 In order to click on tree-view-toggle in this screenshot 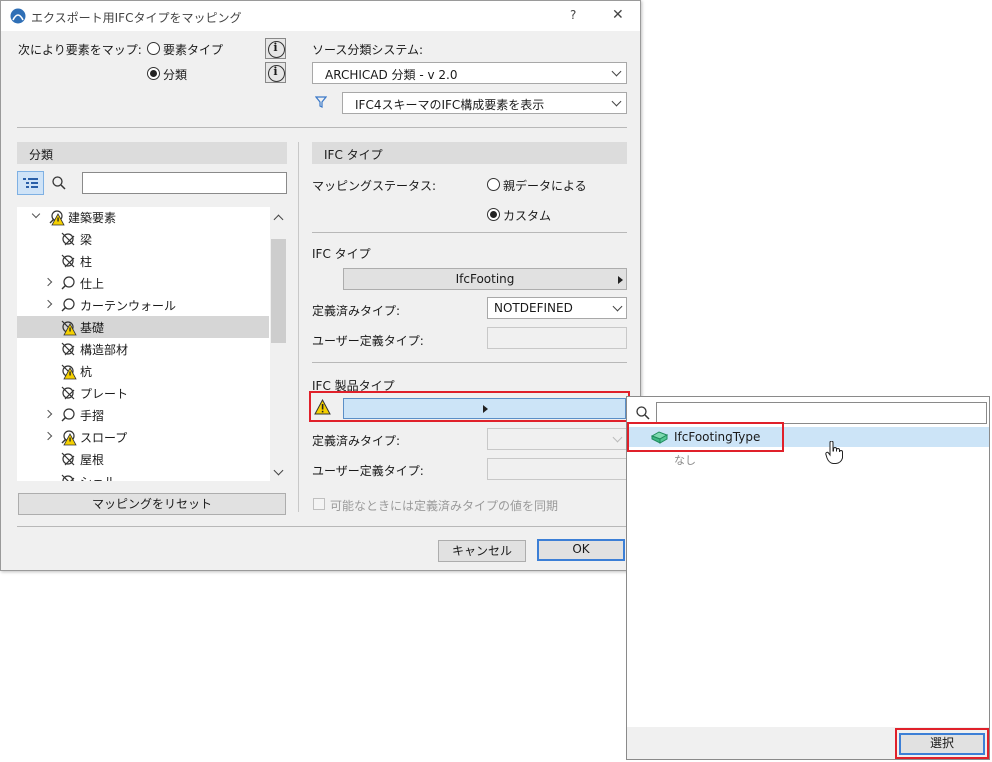, I will do `click(30, 183)`.